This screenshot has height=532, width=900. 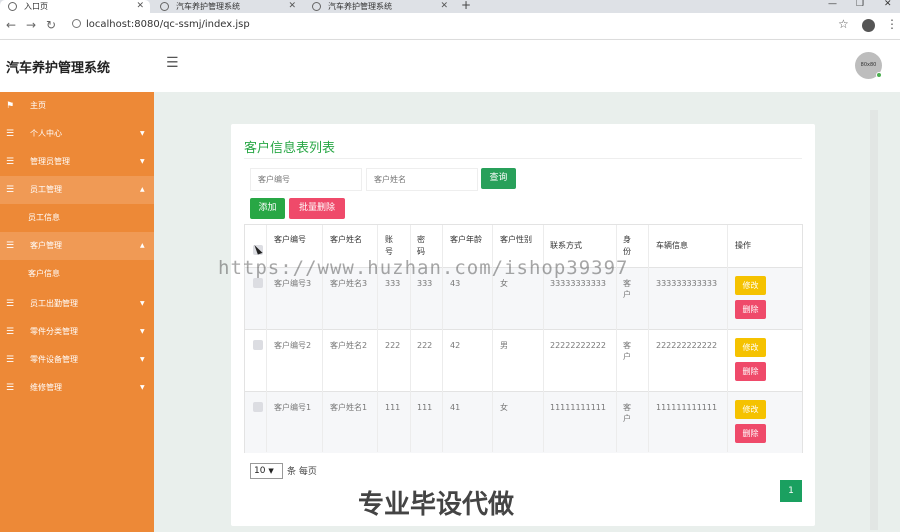 I want to click on column-divider, so click(x=727, y=338).